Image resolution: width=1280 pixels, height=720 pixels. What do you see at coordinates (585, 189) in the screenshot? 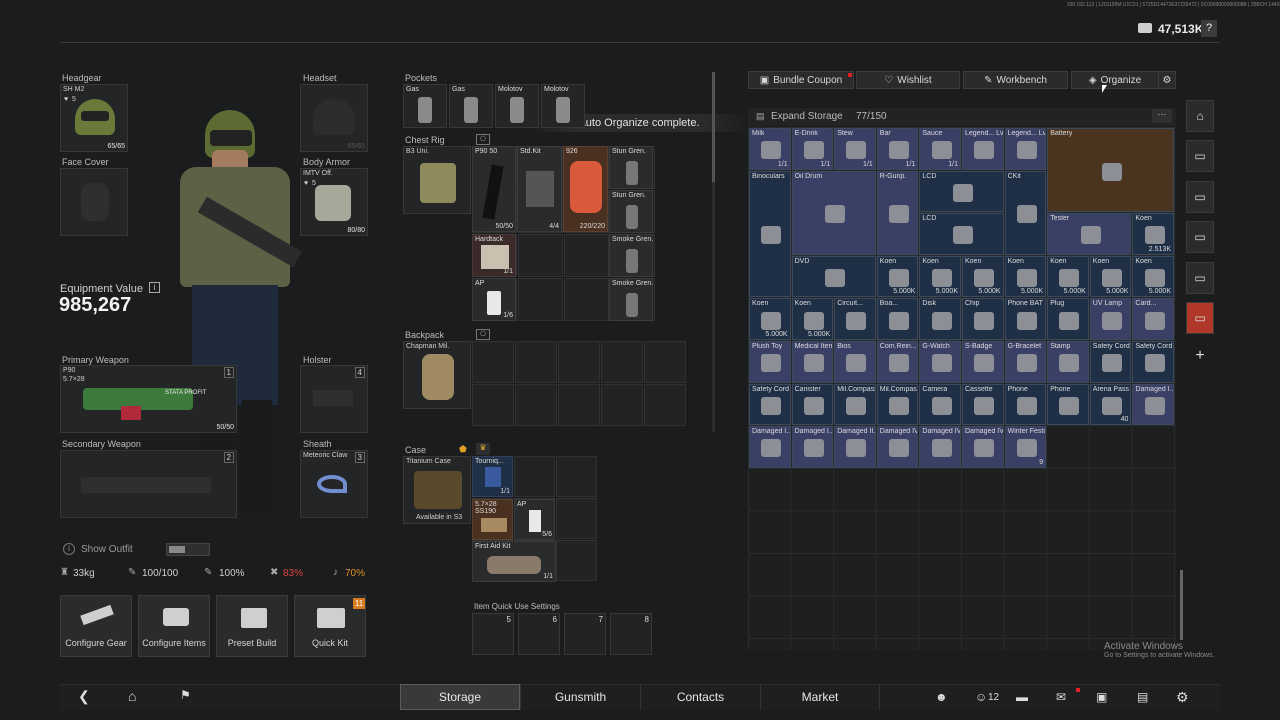
I see `ammo-926-item: 926 220/220` at bounding box center [585, 189].